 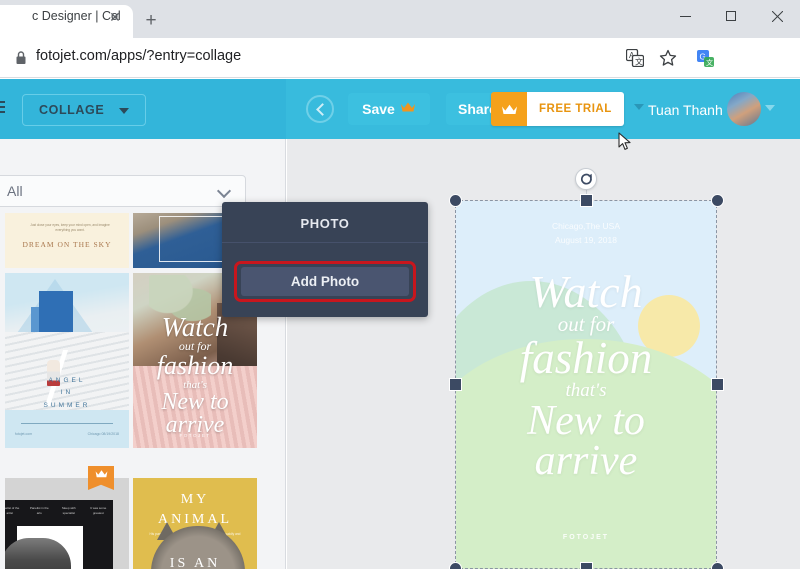 I want to click on maximize-icon, so click(x=731, y=16).